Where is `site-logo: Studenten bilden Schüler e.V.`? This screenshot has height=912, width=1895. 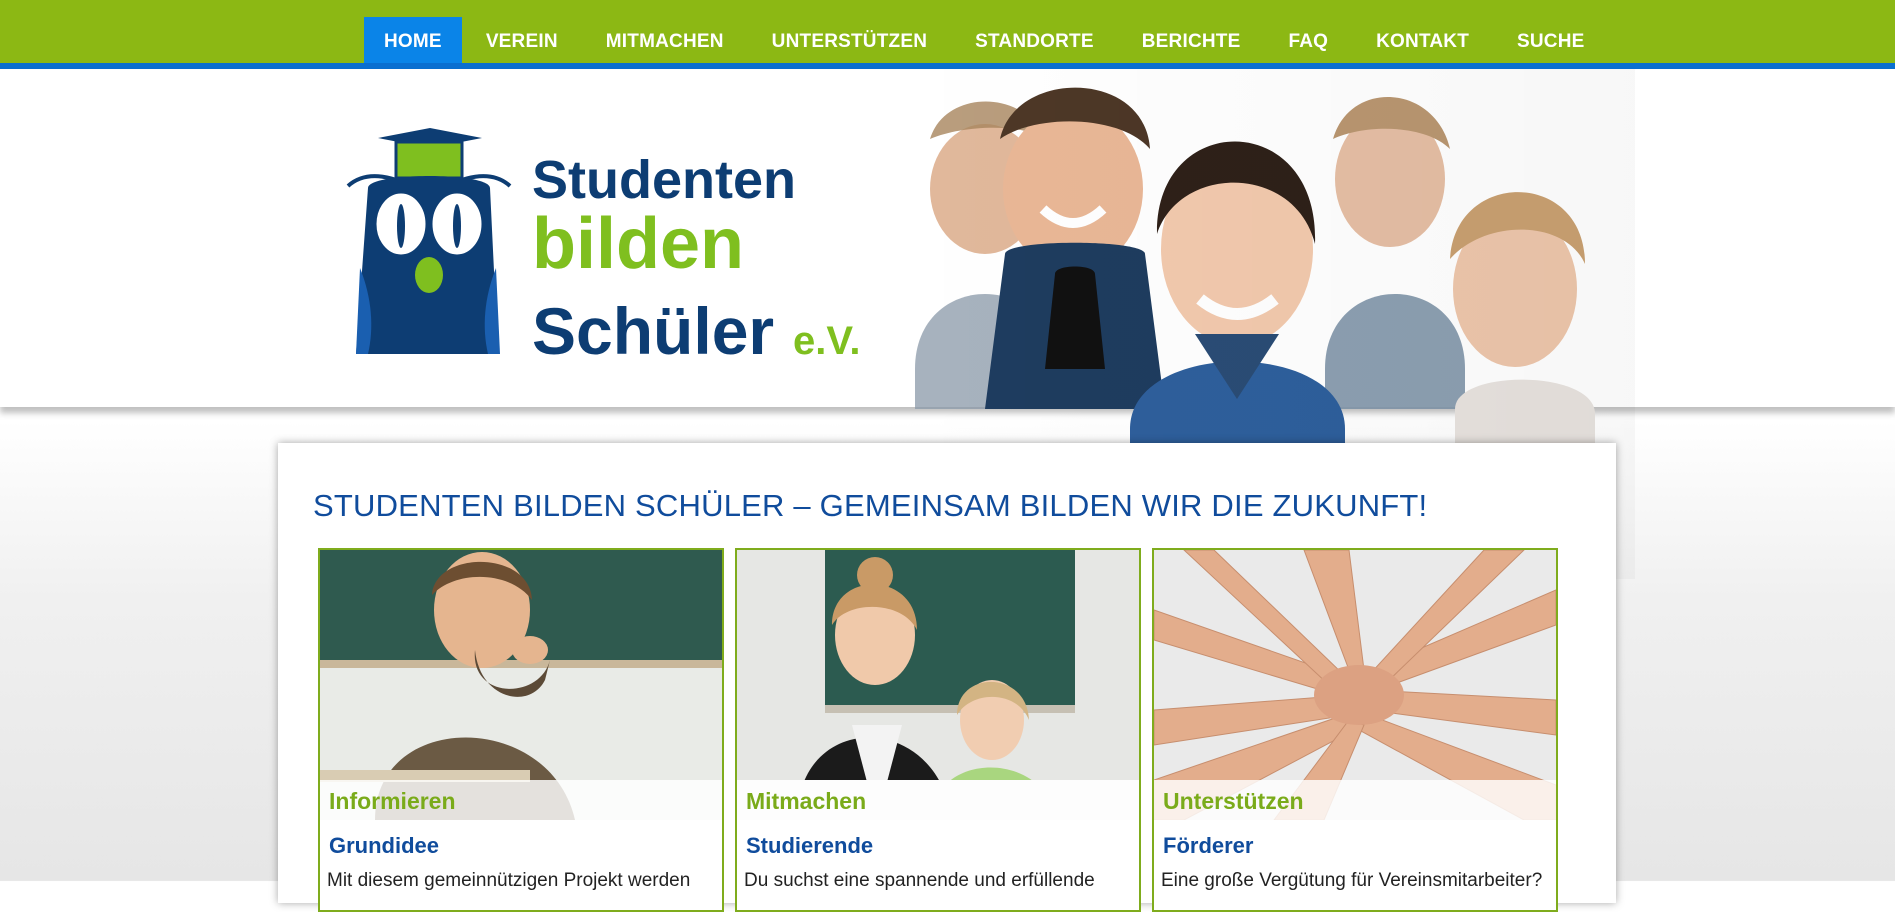
site-logo: Studenten bilden Schüler e.V. is located at coordinates (618, 246).